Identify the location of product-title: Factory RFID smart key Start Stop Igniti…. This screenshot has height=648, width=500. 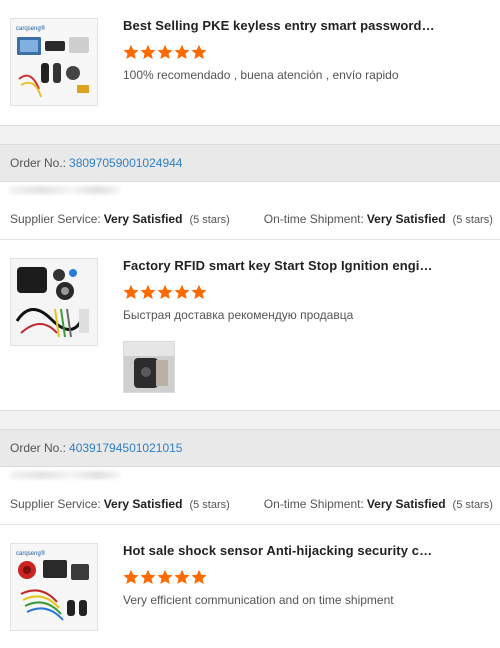
(278, 265).